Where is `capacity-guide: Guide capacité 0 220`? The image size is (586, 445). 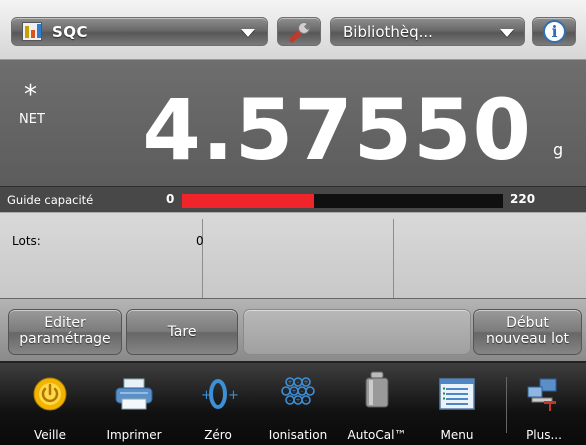 capacity-guide: Guide capacité 0 220 is located at coordinates (293, 199).